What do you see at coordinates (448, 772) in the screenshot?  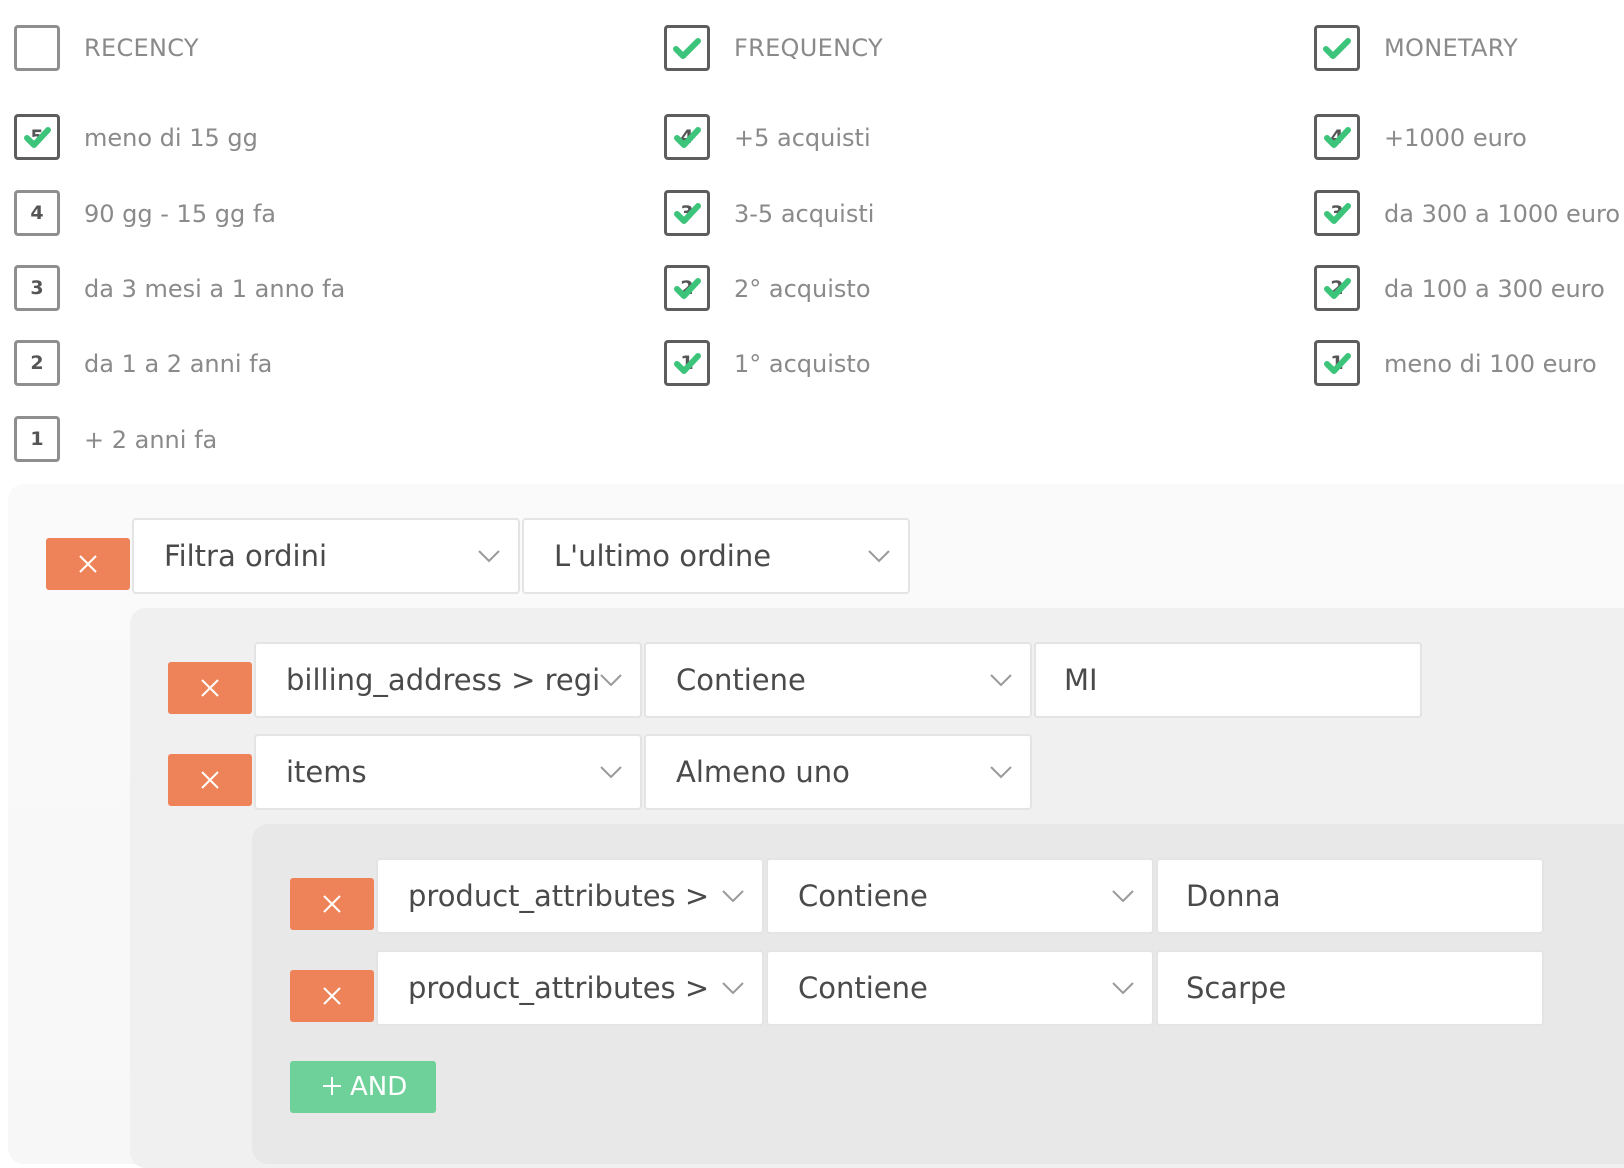 I see `filter-field-select: items` at bounding box center [448, 772].